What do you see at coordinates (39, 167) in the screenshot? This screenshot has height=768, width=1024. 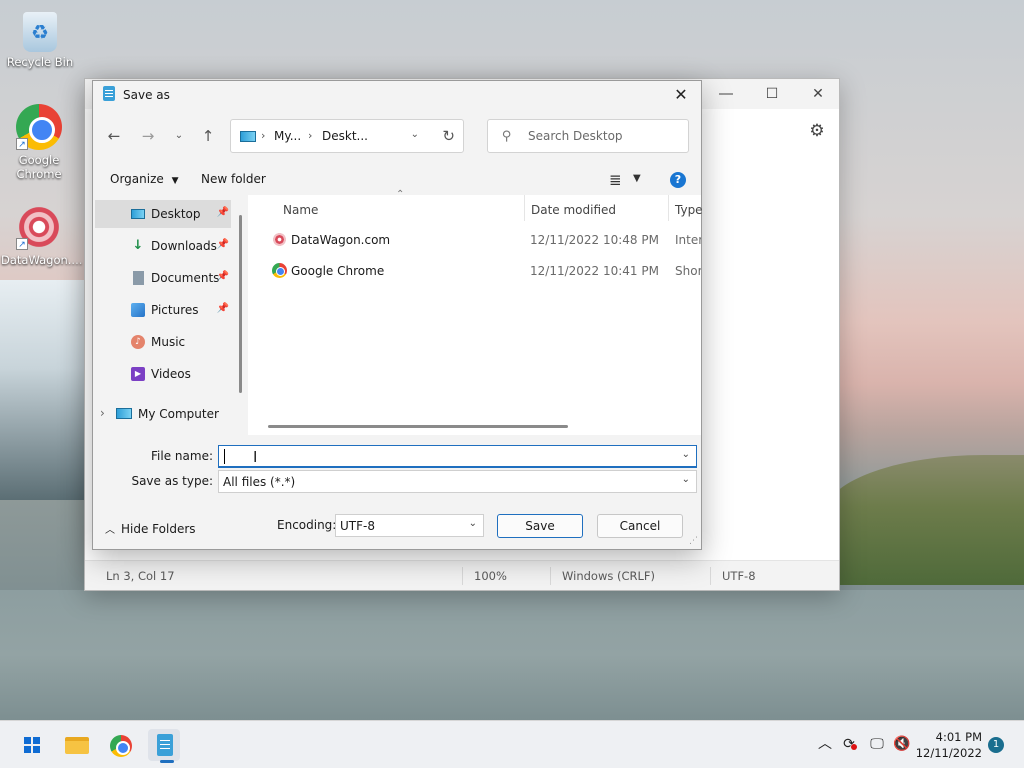 I see `desktop-icon-label: Google Chrome` at bounding box center [39, 167].